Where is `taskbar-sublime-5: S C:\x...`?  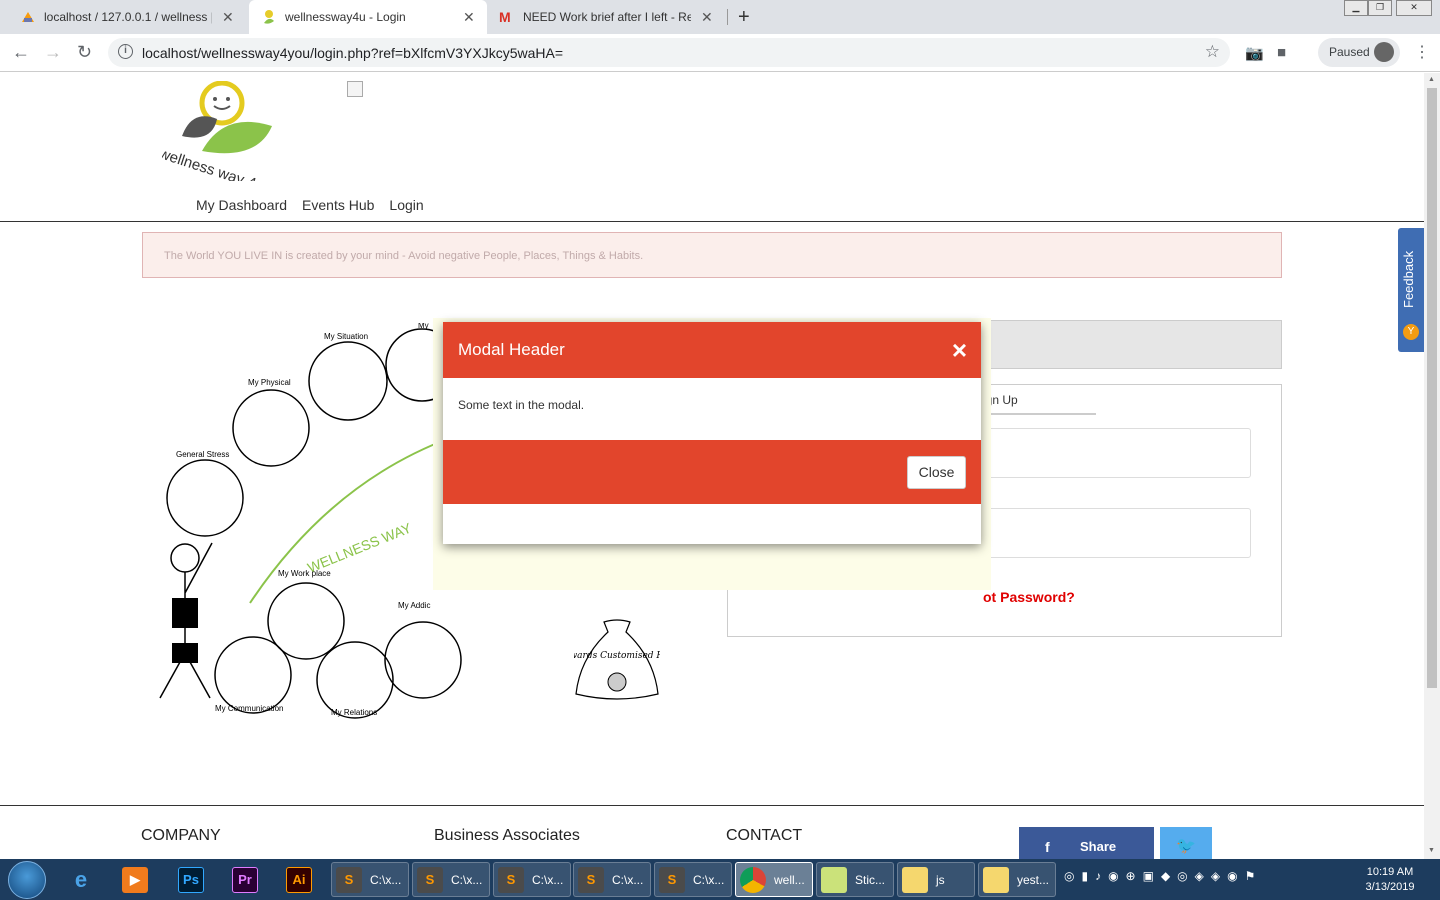
taskbar-sublime-5: S C:\x... is located at coordinates (693, 879).